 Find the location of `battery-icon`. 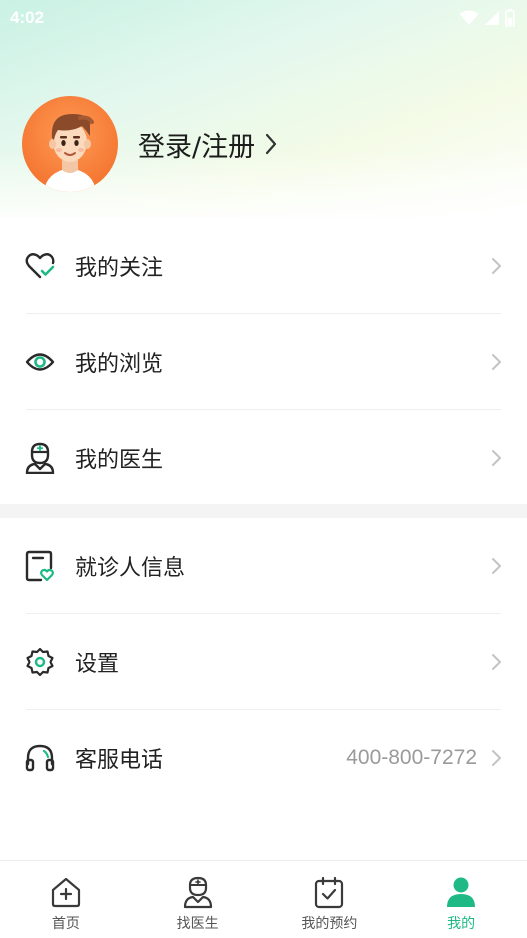

battery-icon is located at coordinates (510, 18).